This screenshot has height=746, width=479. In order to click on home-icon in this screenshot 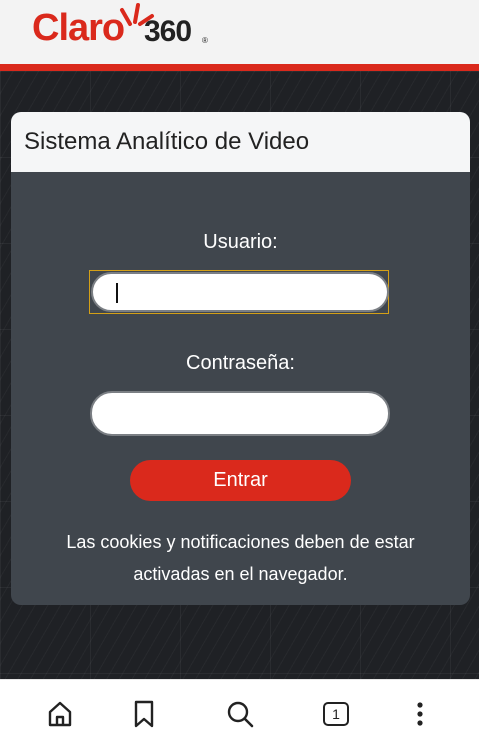, I will do `click(60, 714)`.